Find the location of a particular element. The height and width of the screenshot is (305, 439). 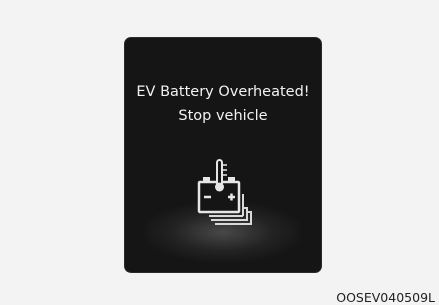

warning-instruction: Stop vehicle is located at coordinates (223, 116).